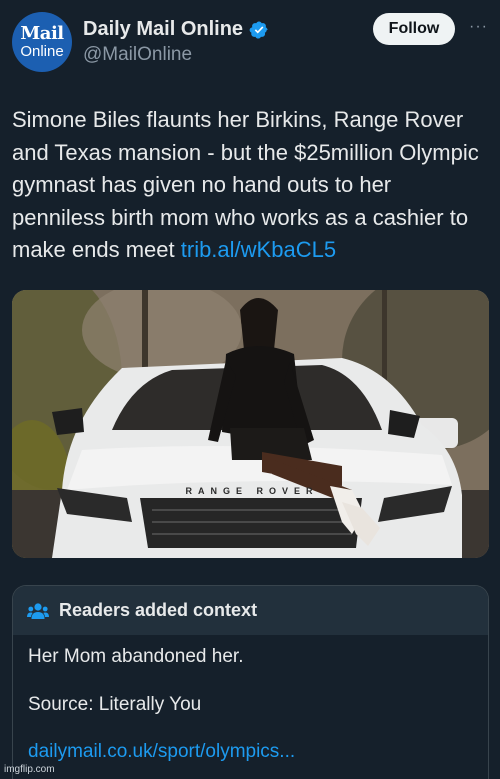 Image resolution: width=500 pixels, height=779 pixels. I want to click on account-name-block: Daily Mail Online @MailOnline, so click(176, 42).